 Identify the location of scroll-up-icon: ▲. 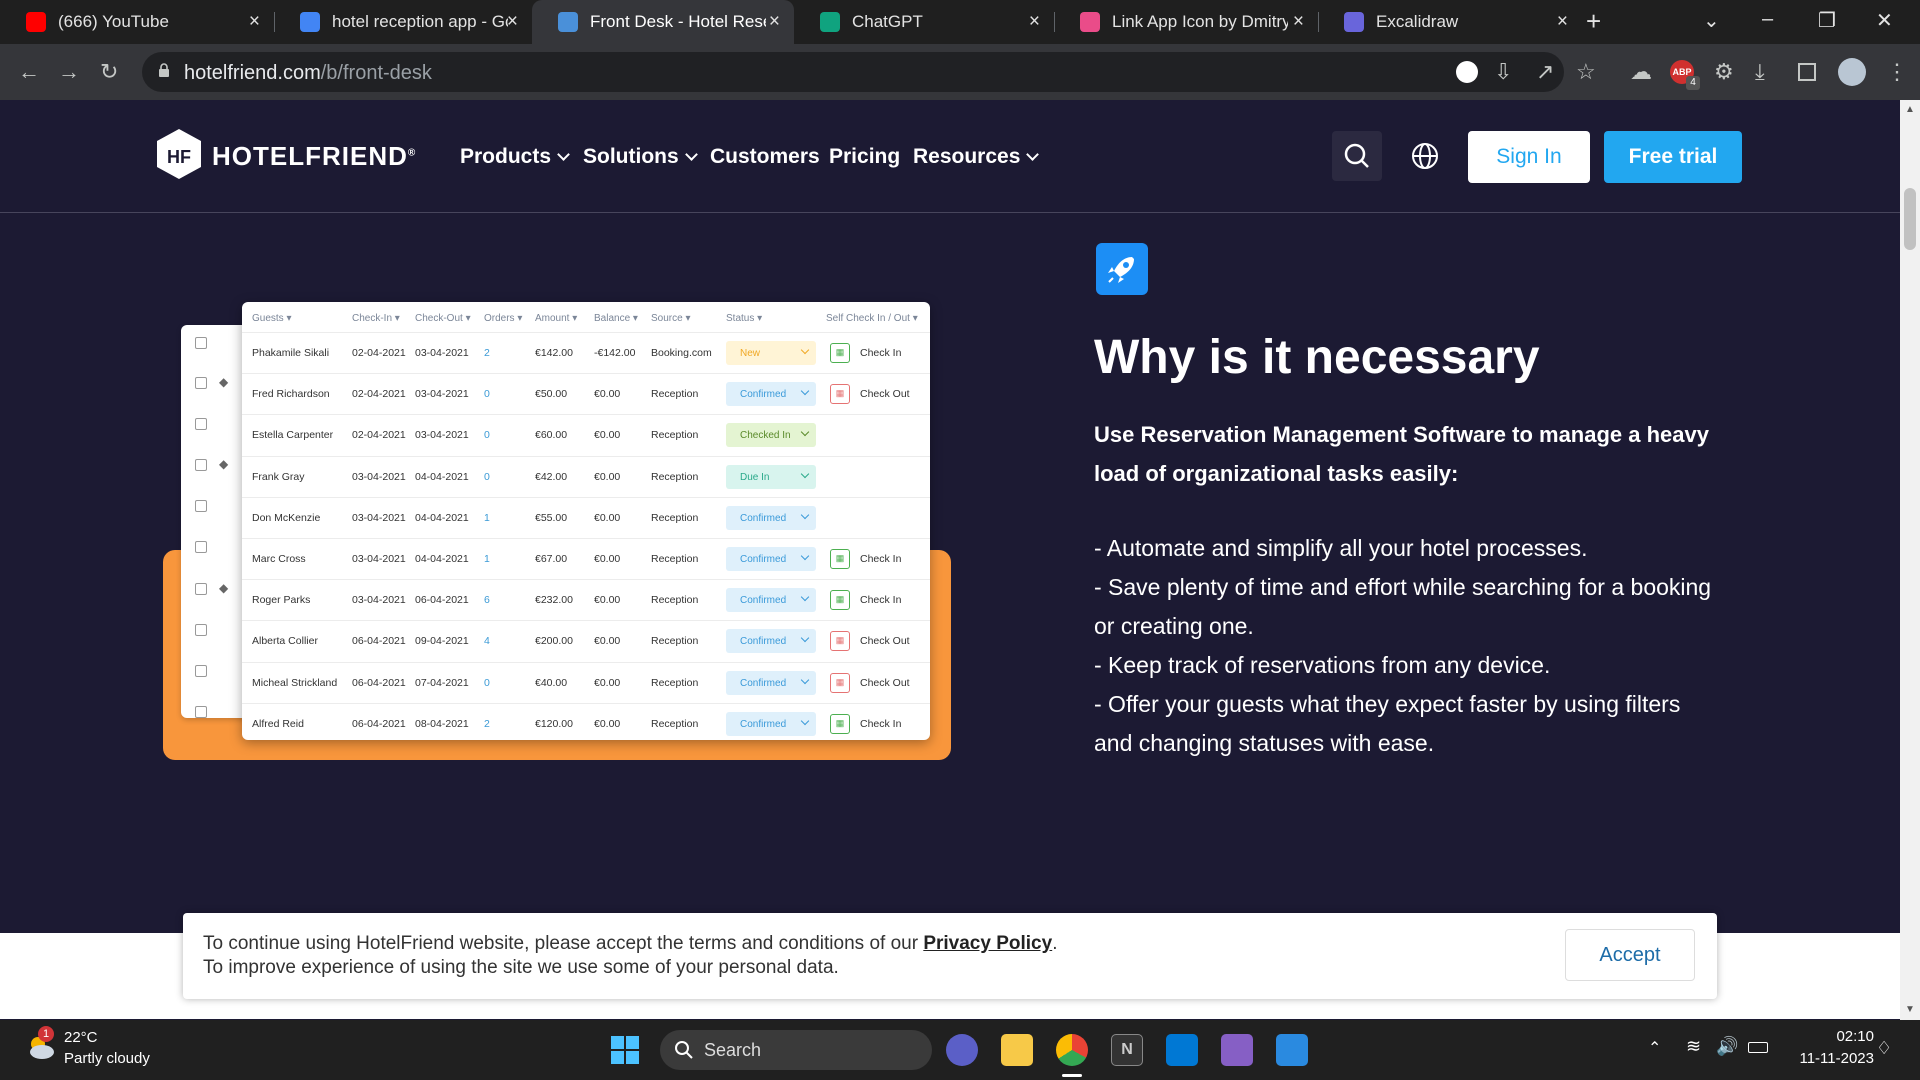
(1910, 109).